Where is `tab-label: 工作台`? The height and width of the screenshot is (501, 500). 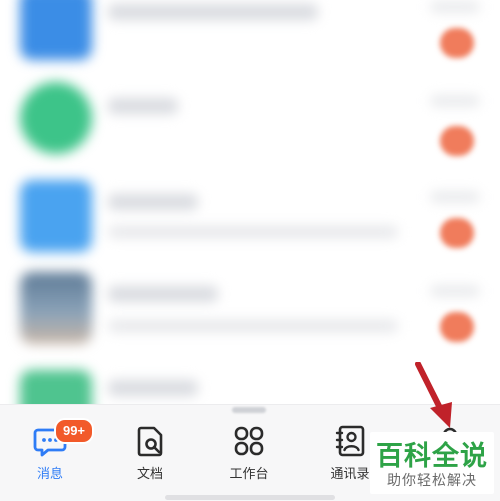 tab-label: 工作台 is located at coordinates (249, 474).